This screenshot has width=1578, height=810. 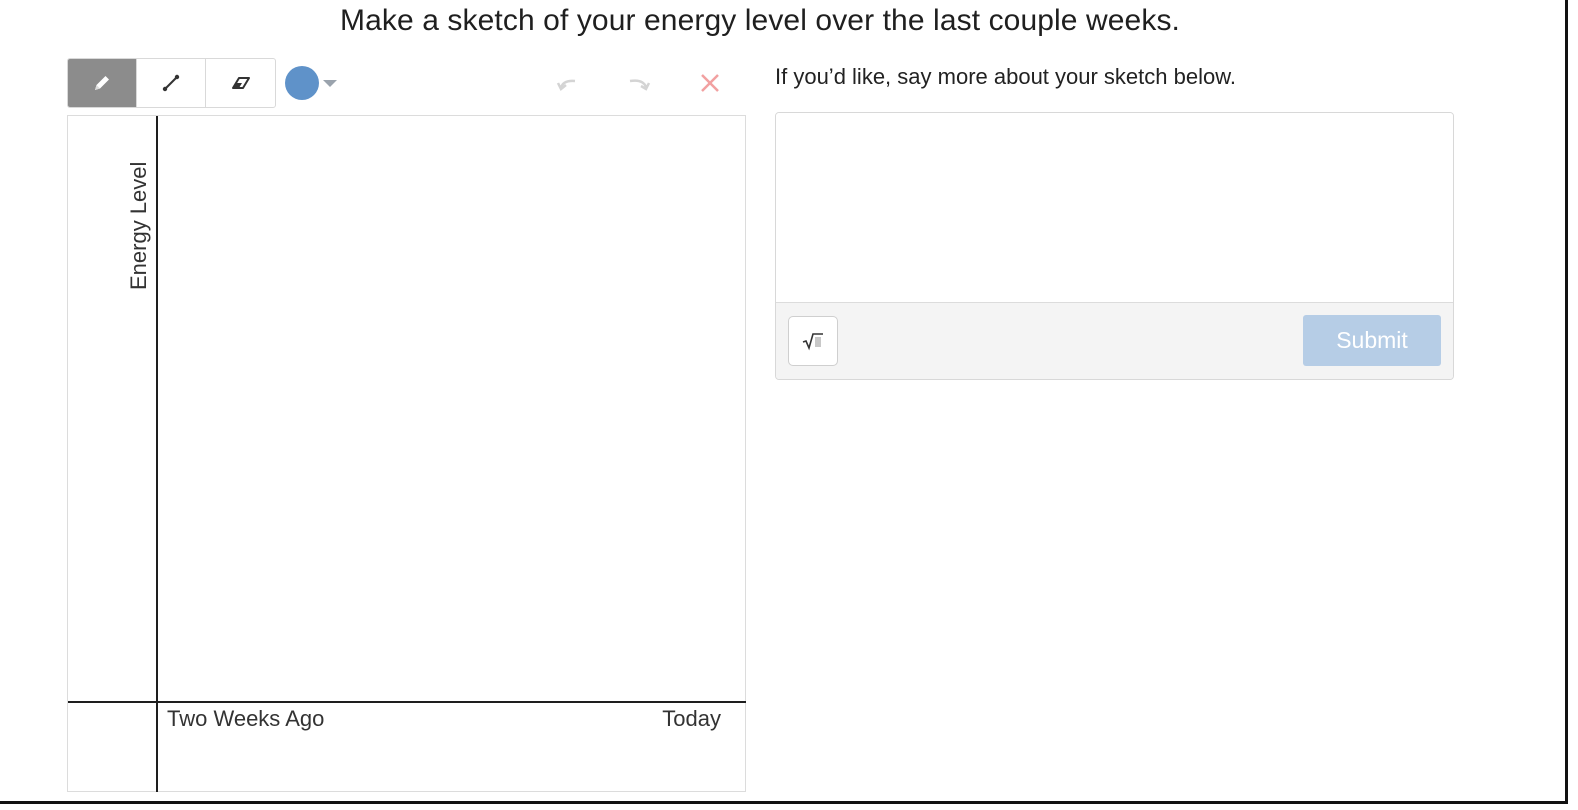 I want to click on current-color-swatch, so click(x=302, y=83).